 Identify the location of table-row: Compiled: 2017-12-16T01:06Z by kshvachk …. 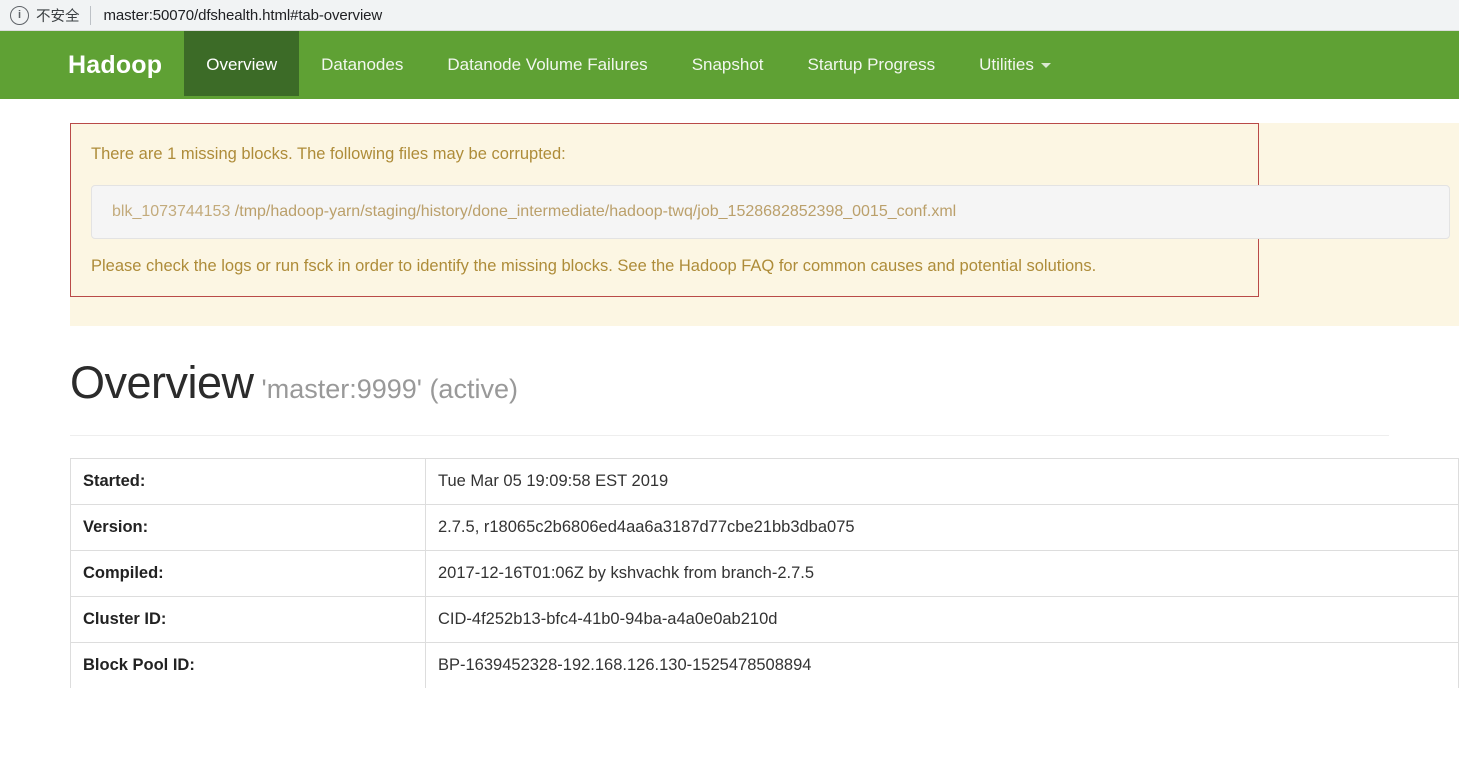
(764, 573).